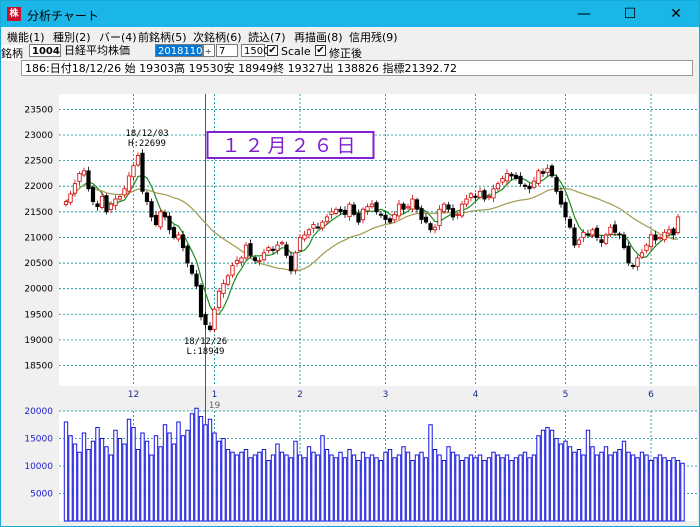  What do you see at coordinates (12, 53) in the screenshot?
I see `stock-label: 銘柄` at bounding box center [12, 53].